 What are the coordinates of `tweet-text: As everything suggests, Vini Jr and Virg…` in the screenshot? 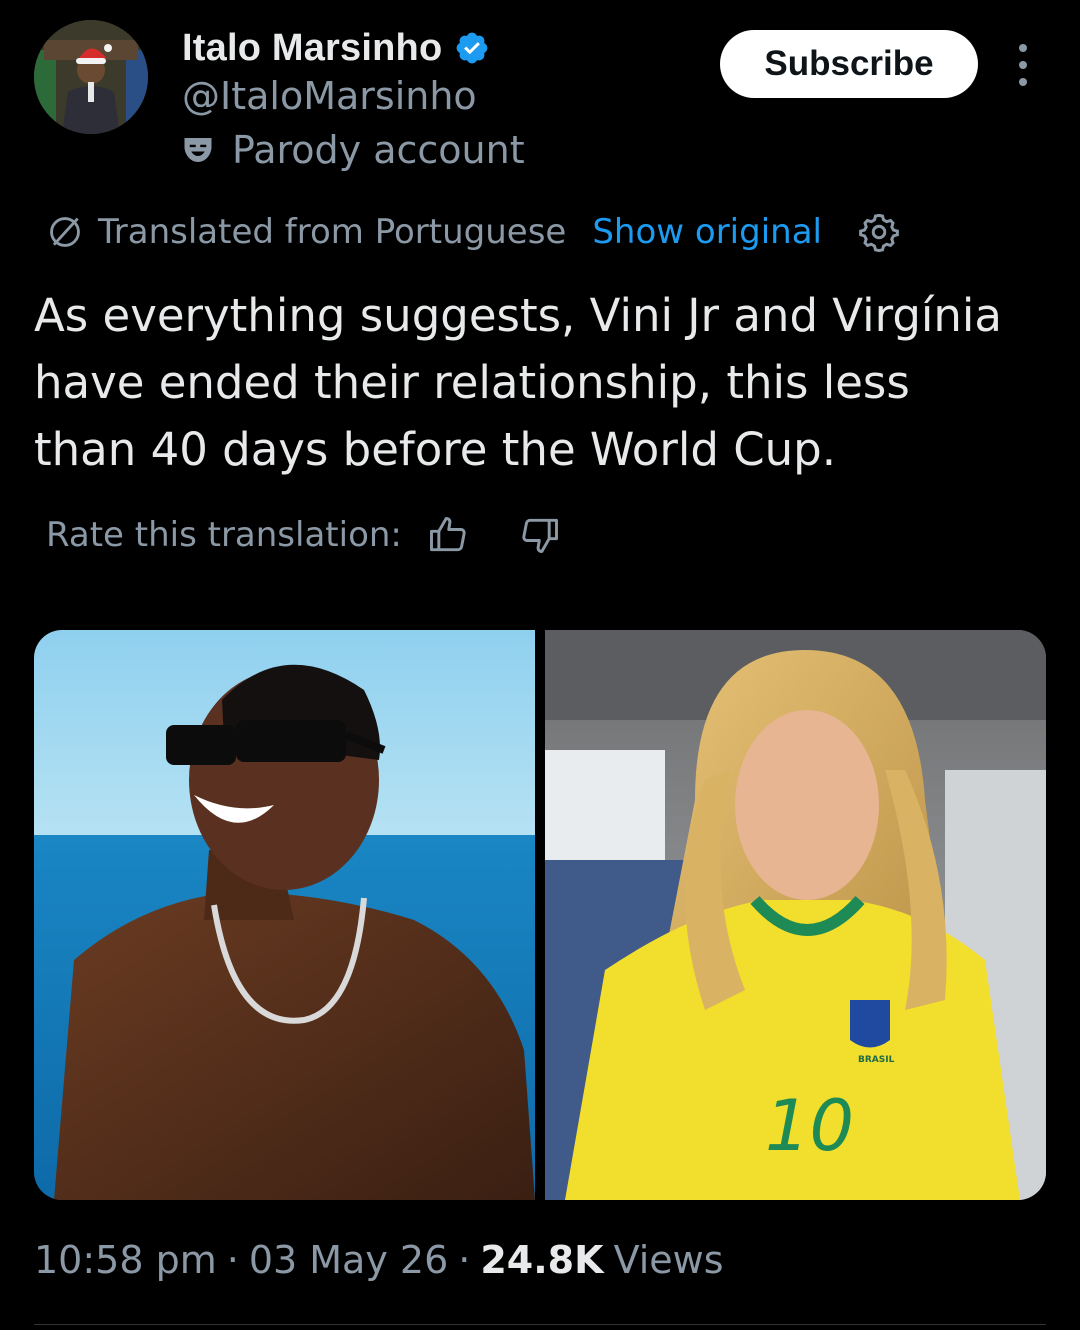 It's located at (518, 382).